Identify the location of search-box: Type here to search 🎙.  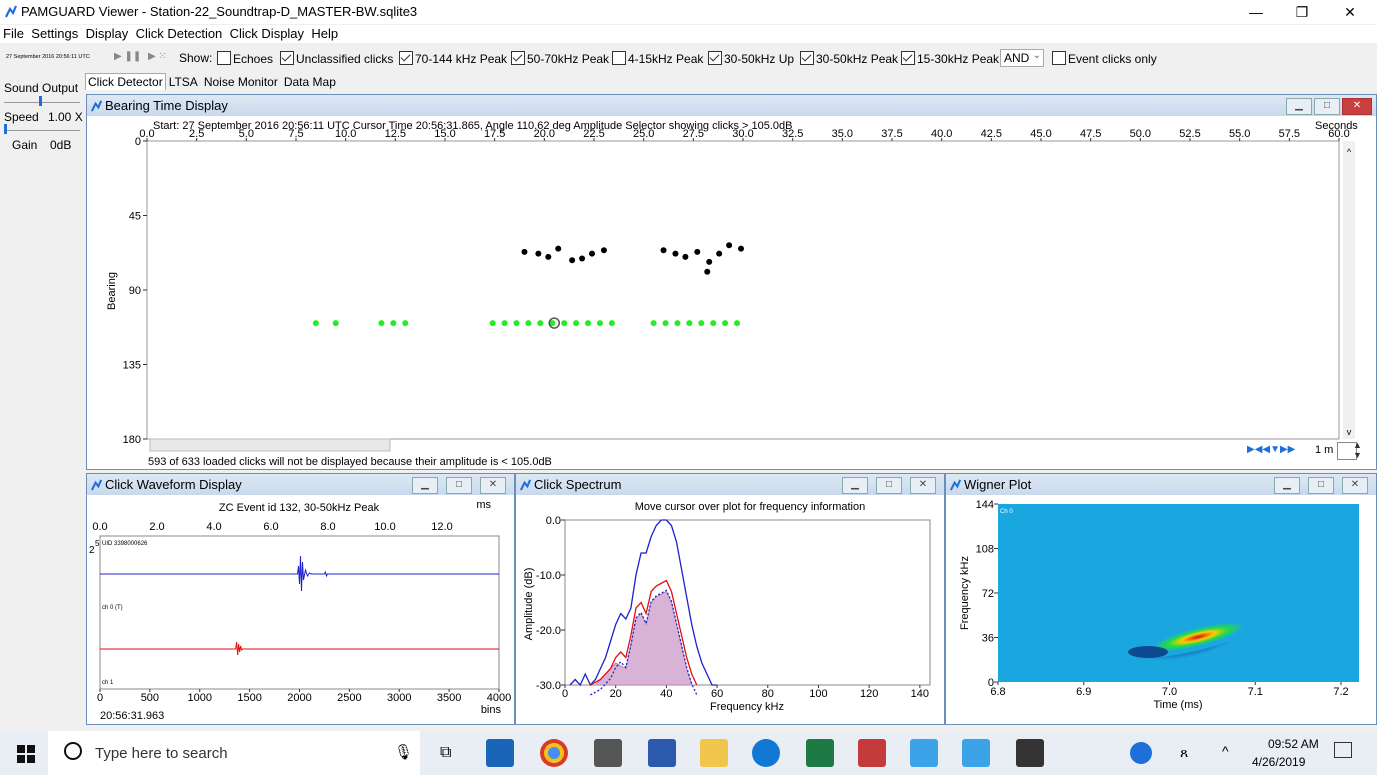
(234, 753).